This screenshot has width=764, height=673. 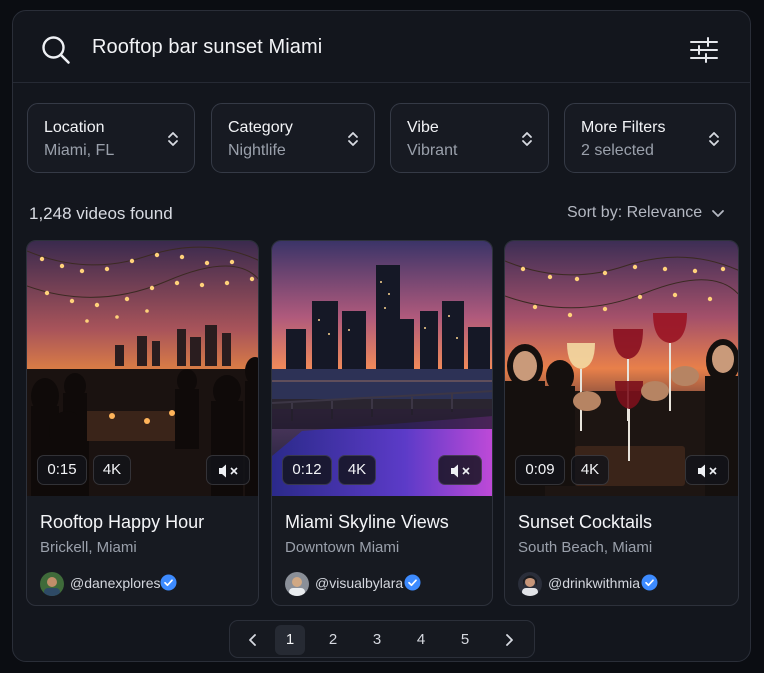 What do you see at coordinates (333, 640) in the screenshot?
I see `page-button-2: 2` at bounding box center [333, 640].